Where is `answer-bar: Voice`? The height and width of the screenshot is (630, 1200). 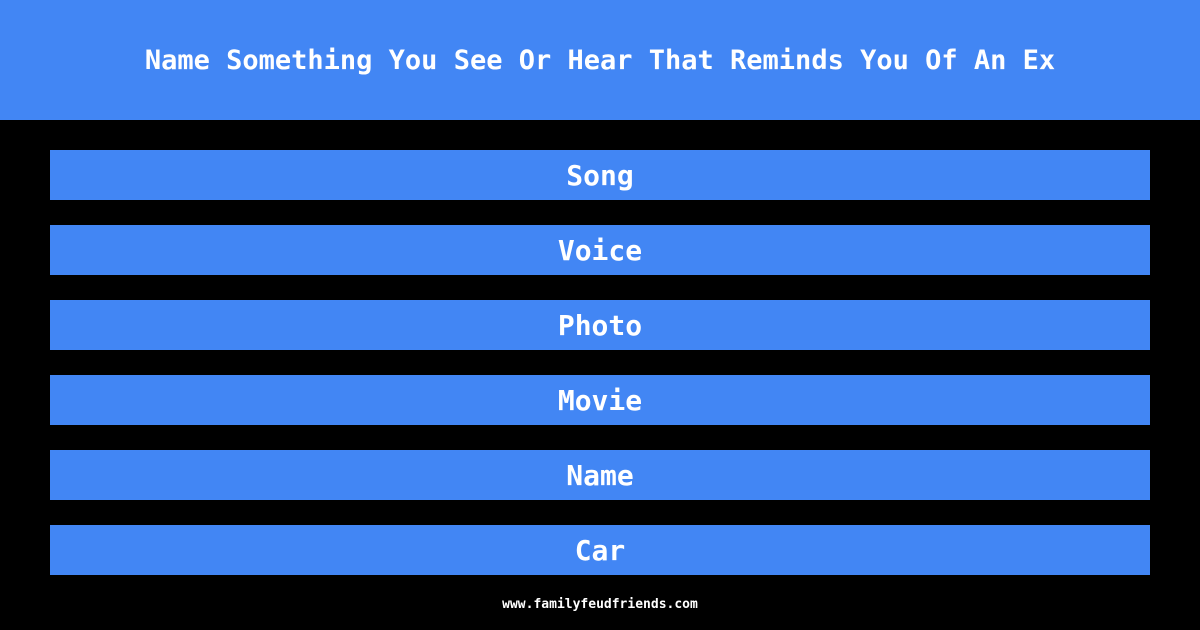
answer-bar: Voice is located at coordinates (600, 250).